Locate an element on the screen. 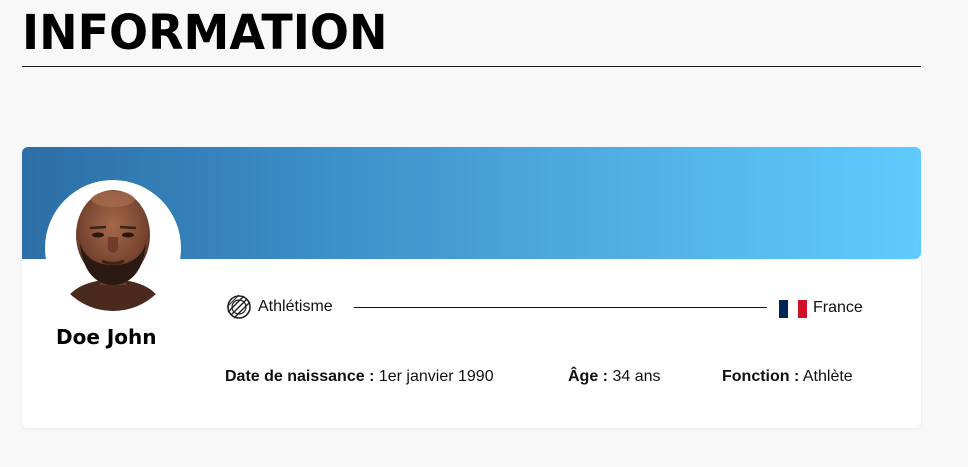 Image resolution: width=968 pixels, height=467 pixels. athlete-name: Doe John is located at coordinates (106, 337).